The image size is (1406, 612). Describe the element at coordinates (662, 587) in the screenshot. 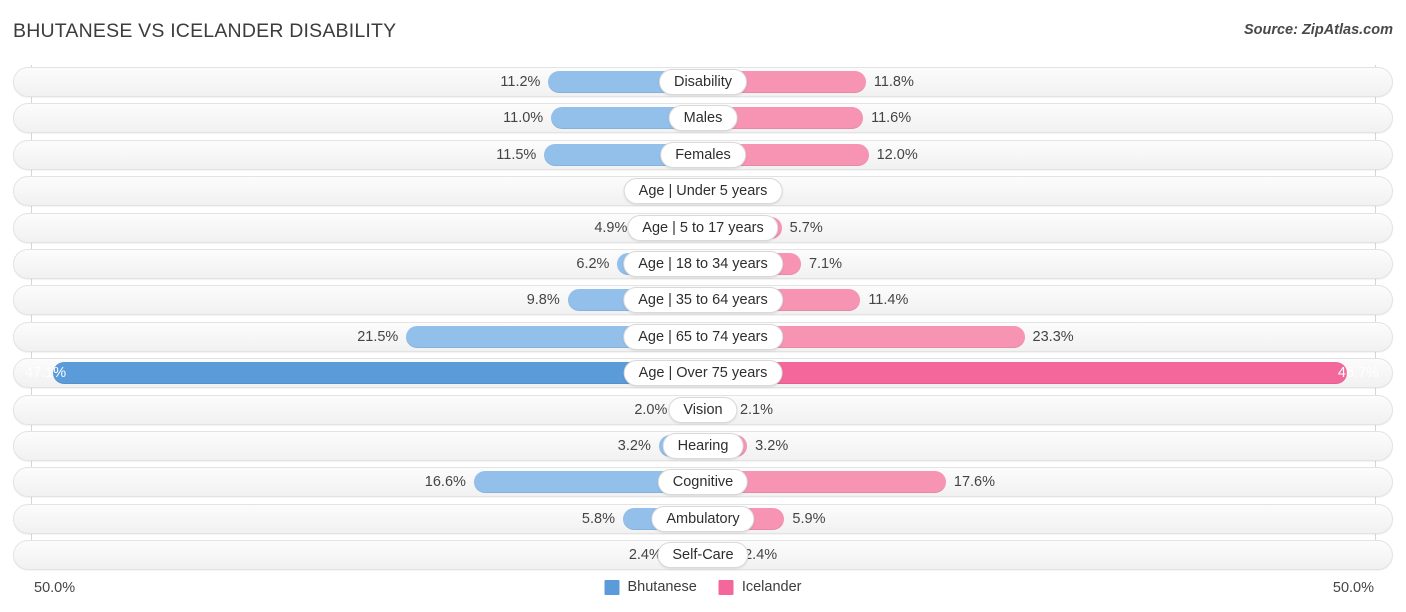

I see `legend-label: Bhutanese` at that location.